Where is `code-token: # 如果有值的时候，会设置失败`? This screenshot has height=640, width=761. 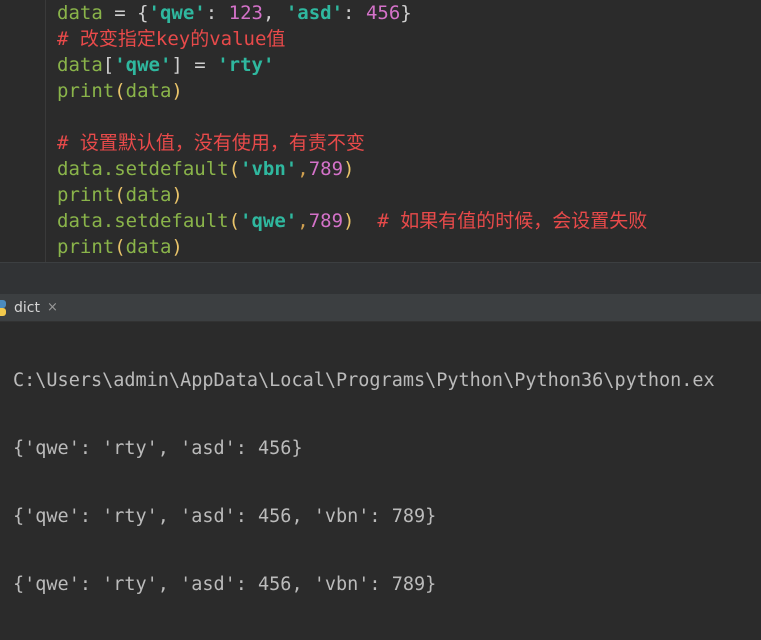 code-token: # 如果有值的时候，会设置失败 is located at coordinates (501, 221).